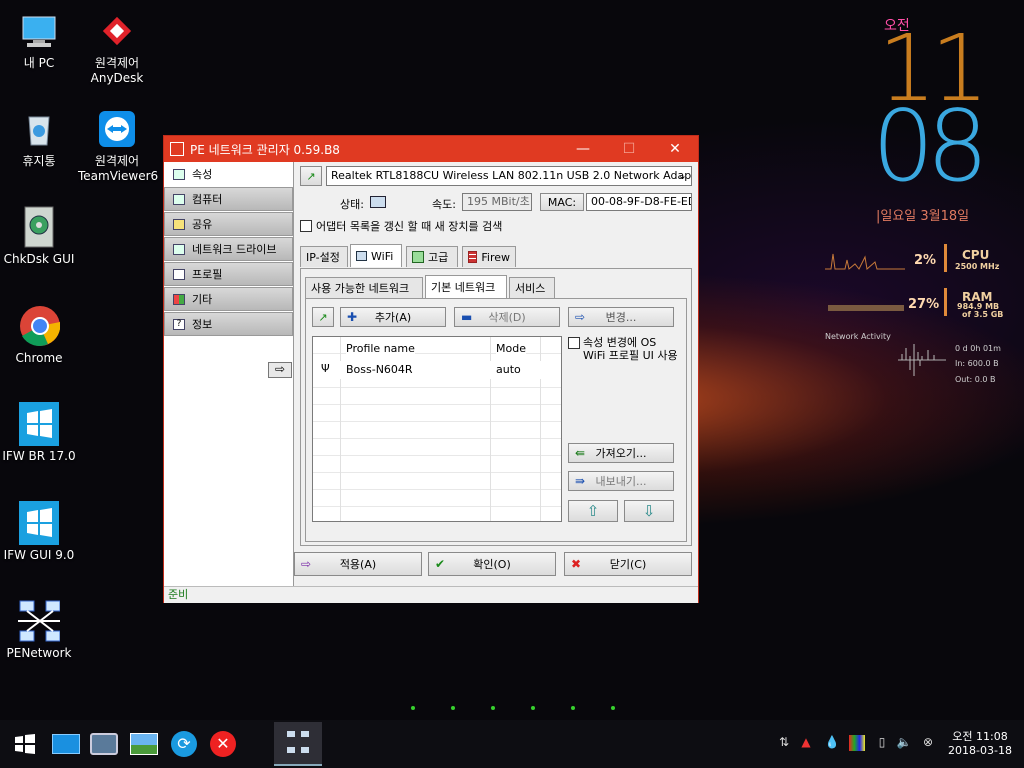 The height and width of the screenshot is (768, 1024). I want to click on apply-button: ⇨ 적용(A), so click(358, 564).